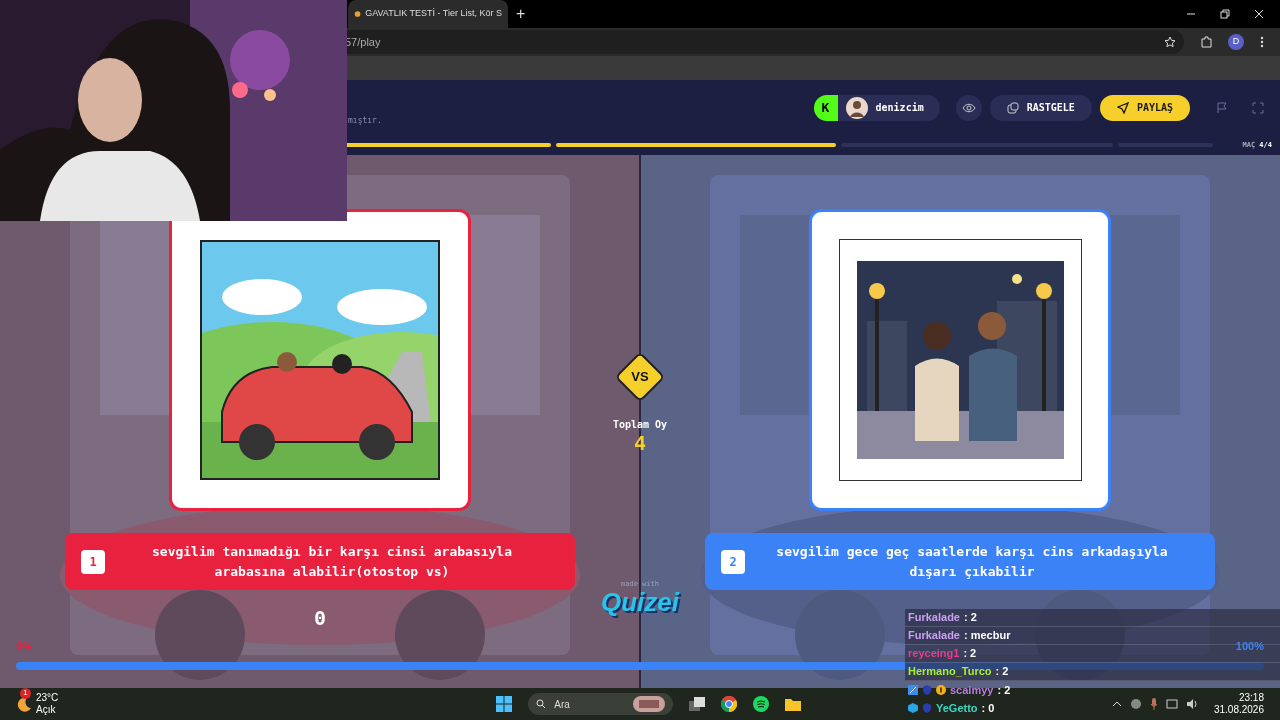 The width and height of the screenshot is (1280, 720). Describe the element at coordinates (1116, 704) in the screenshot. I see `chevron-up-icon` at that location.